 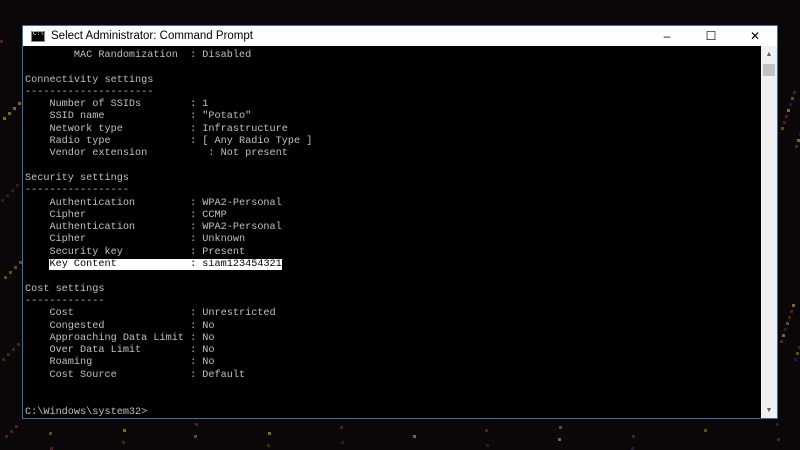 What do you see at coordinates (152, 36) in the screenshot?
I see `window-title: Select Administrator: Command Prompt` at bounding box center [152, 36].